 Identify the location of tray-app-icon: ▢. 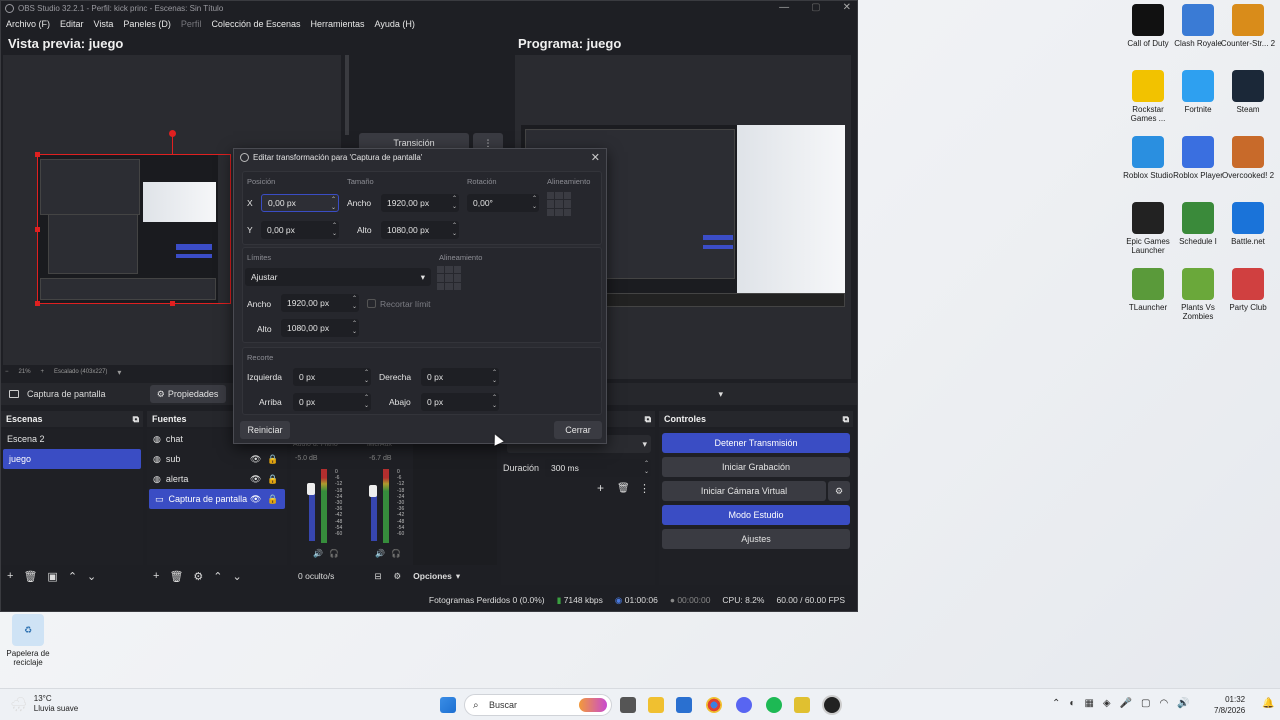
(1145, 703).